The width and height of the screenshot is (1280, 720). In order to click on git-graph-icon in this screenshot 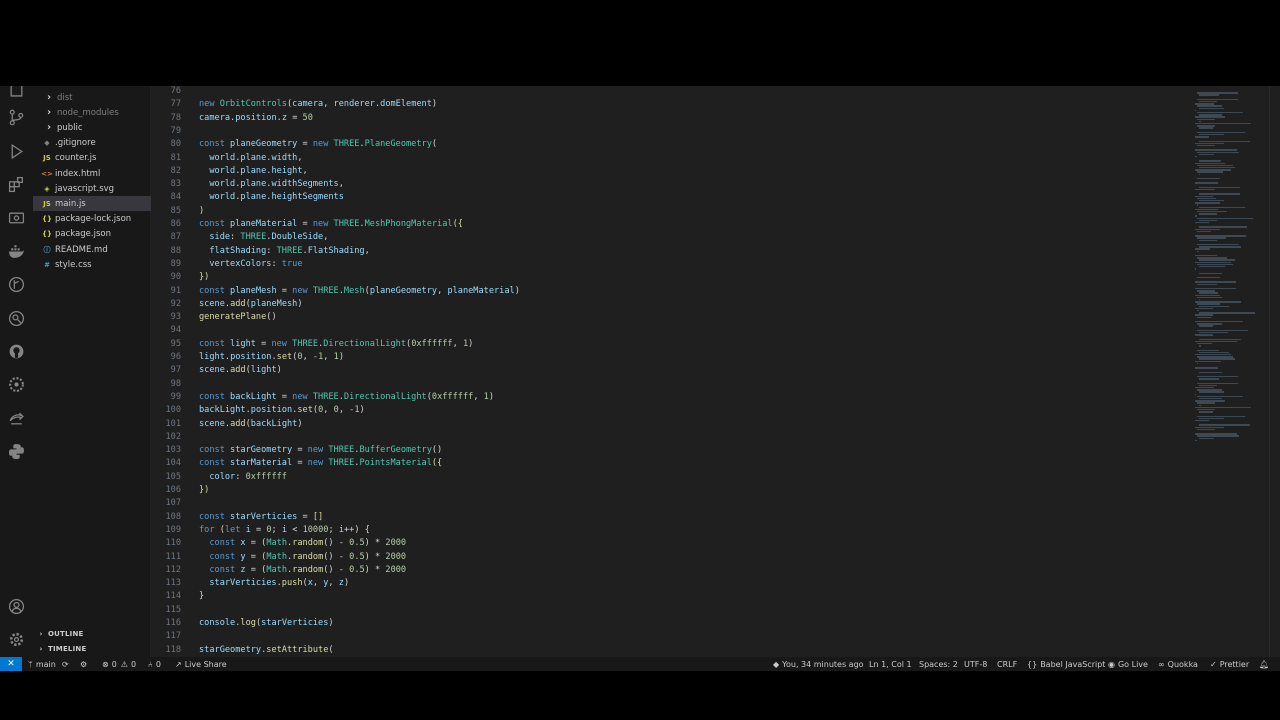, I will do `click(16, 284)`.